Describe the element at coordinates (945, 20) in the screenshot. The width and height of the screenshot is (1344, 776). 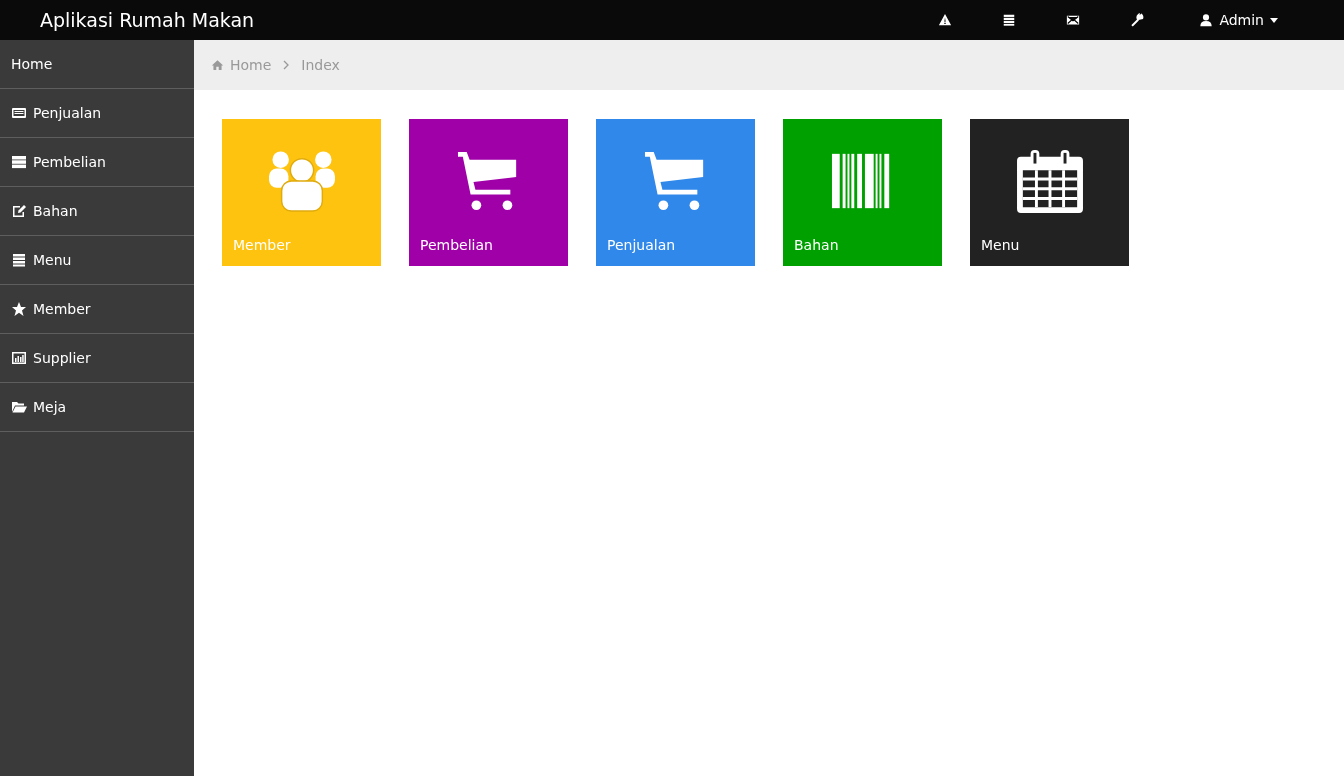
I see `warning-icon` at that location.